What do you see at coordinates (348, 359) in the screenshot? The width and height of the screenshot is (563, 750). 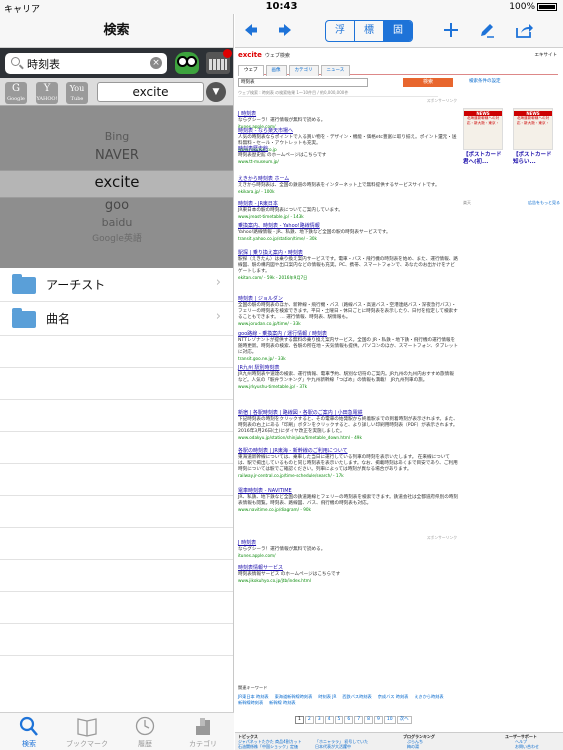 I see `result-url: transit.goo.ne.jp/ - 33k` at bounding box center [348, 359].